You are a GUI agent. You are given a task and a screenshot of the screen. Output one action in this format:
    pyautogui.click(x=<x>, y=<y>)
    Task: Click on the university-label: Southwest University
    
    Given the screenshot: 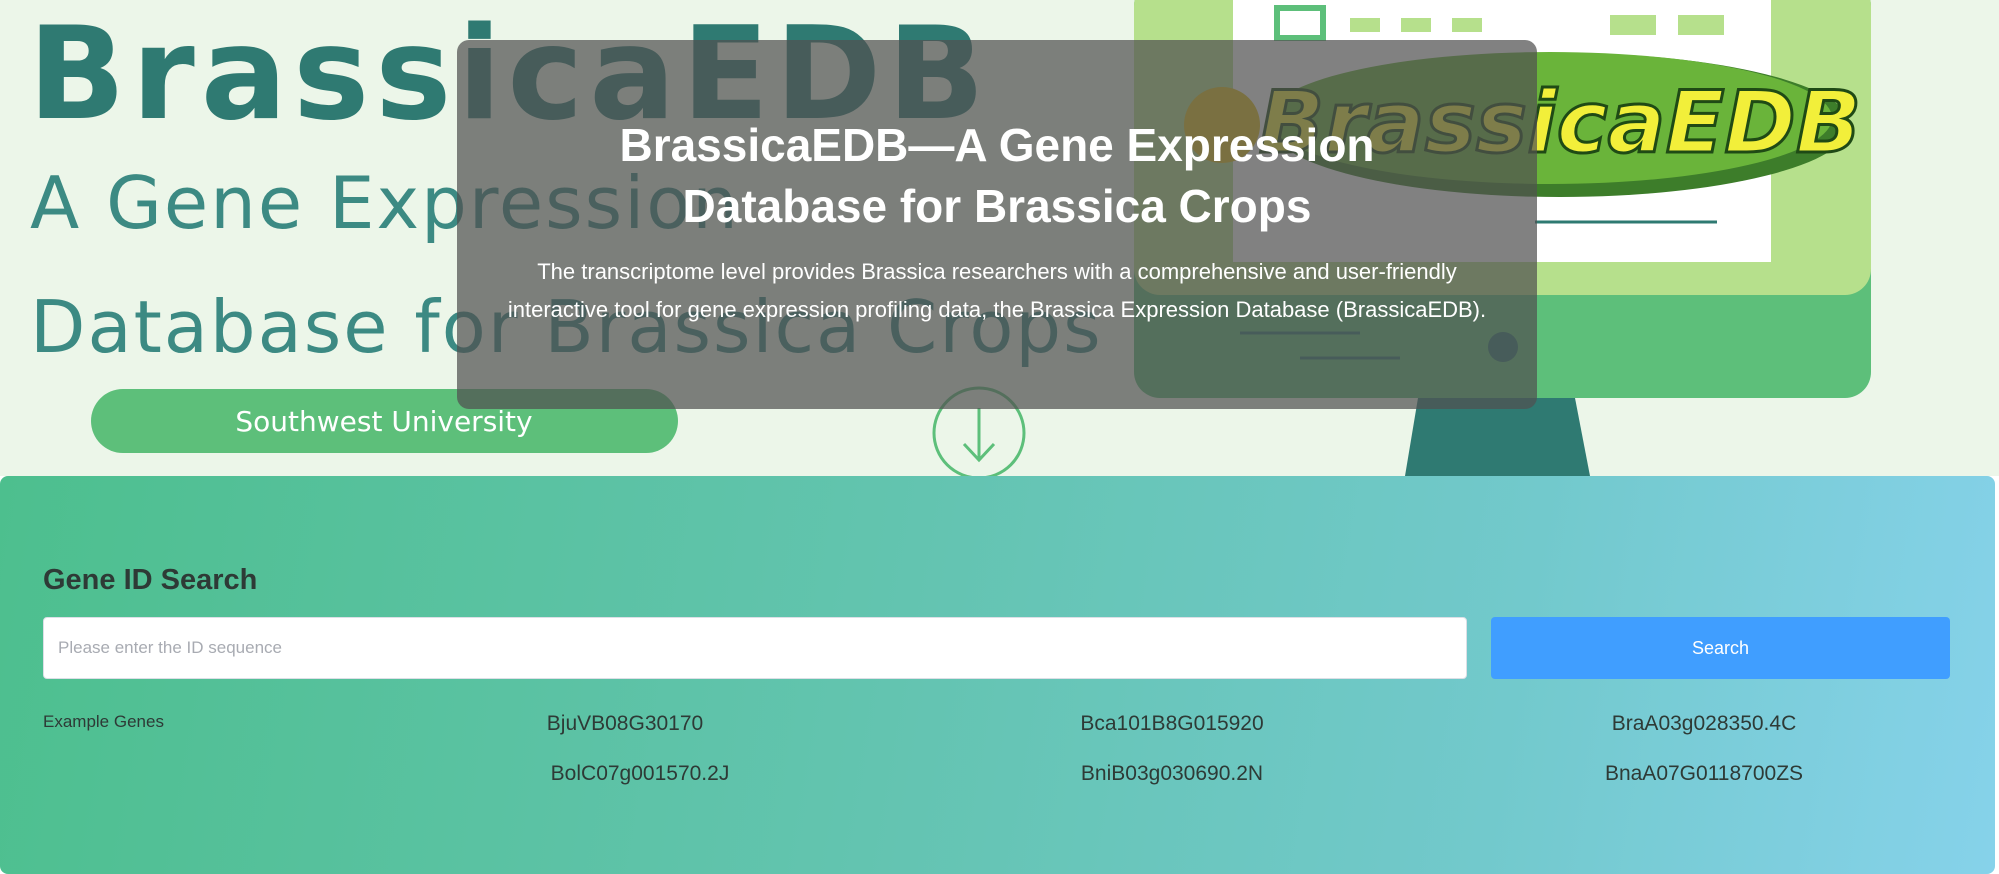 What is the action you would take?
    pyautogui.click(x=383, y=421)
    